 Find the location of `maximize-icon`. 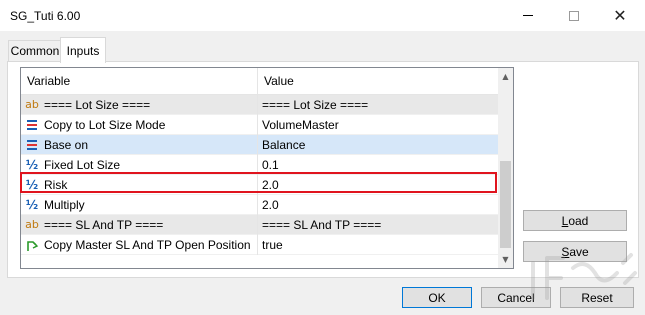

maximize-icon is located at coordinates (574, 15).